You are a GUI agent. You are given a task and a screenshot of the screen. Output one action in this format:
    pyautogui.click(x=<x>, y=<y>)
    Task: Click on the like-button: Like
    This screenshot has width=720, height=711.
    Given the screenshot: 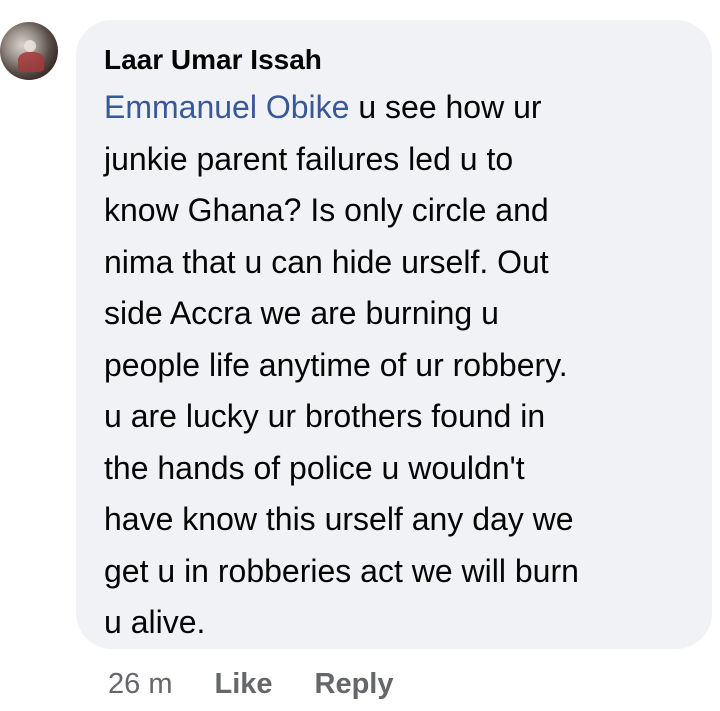 What is the action you would take?
    pyautogui.click(x=243, y=684)
    